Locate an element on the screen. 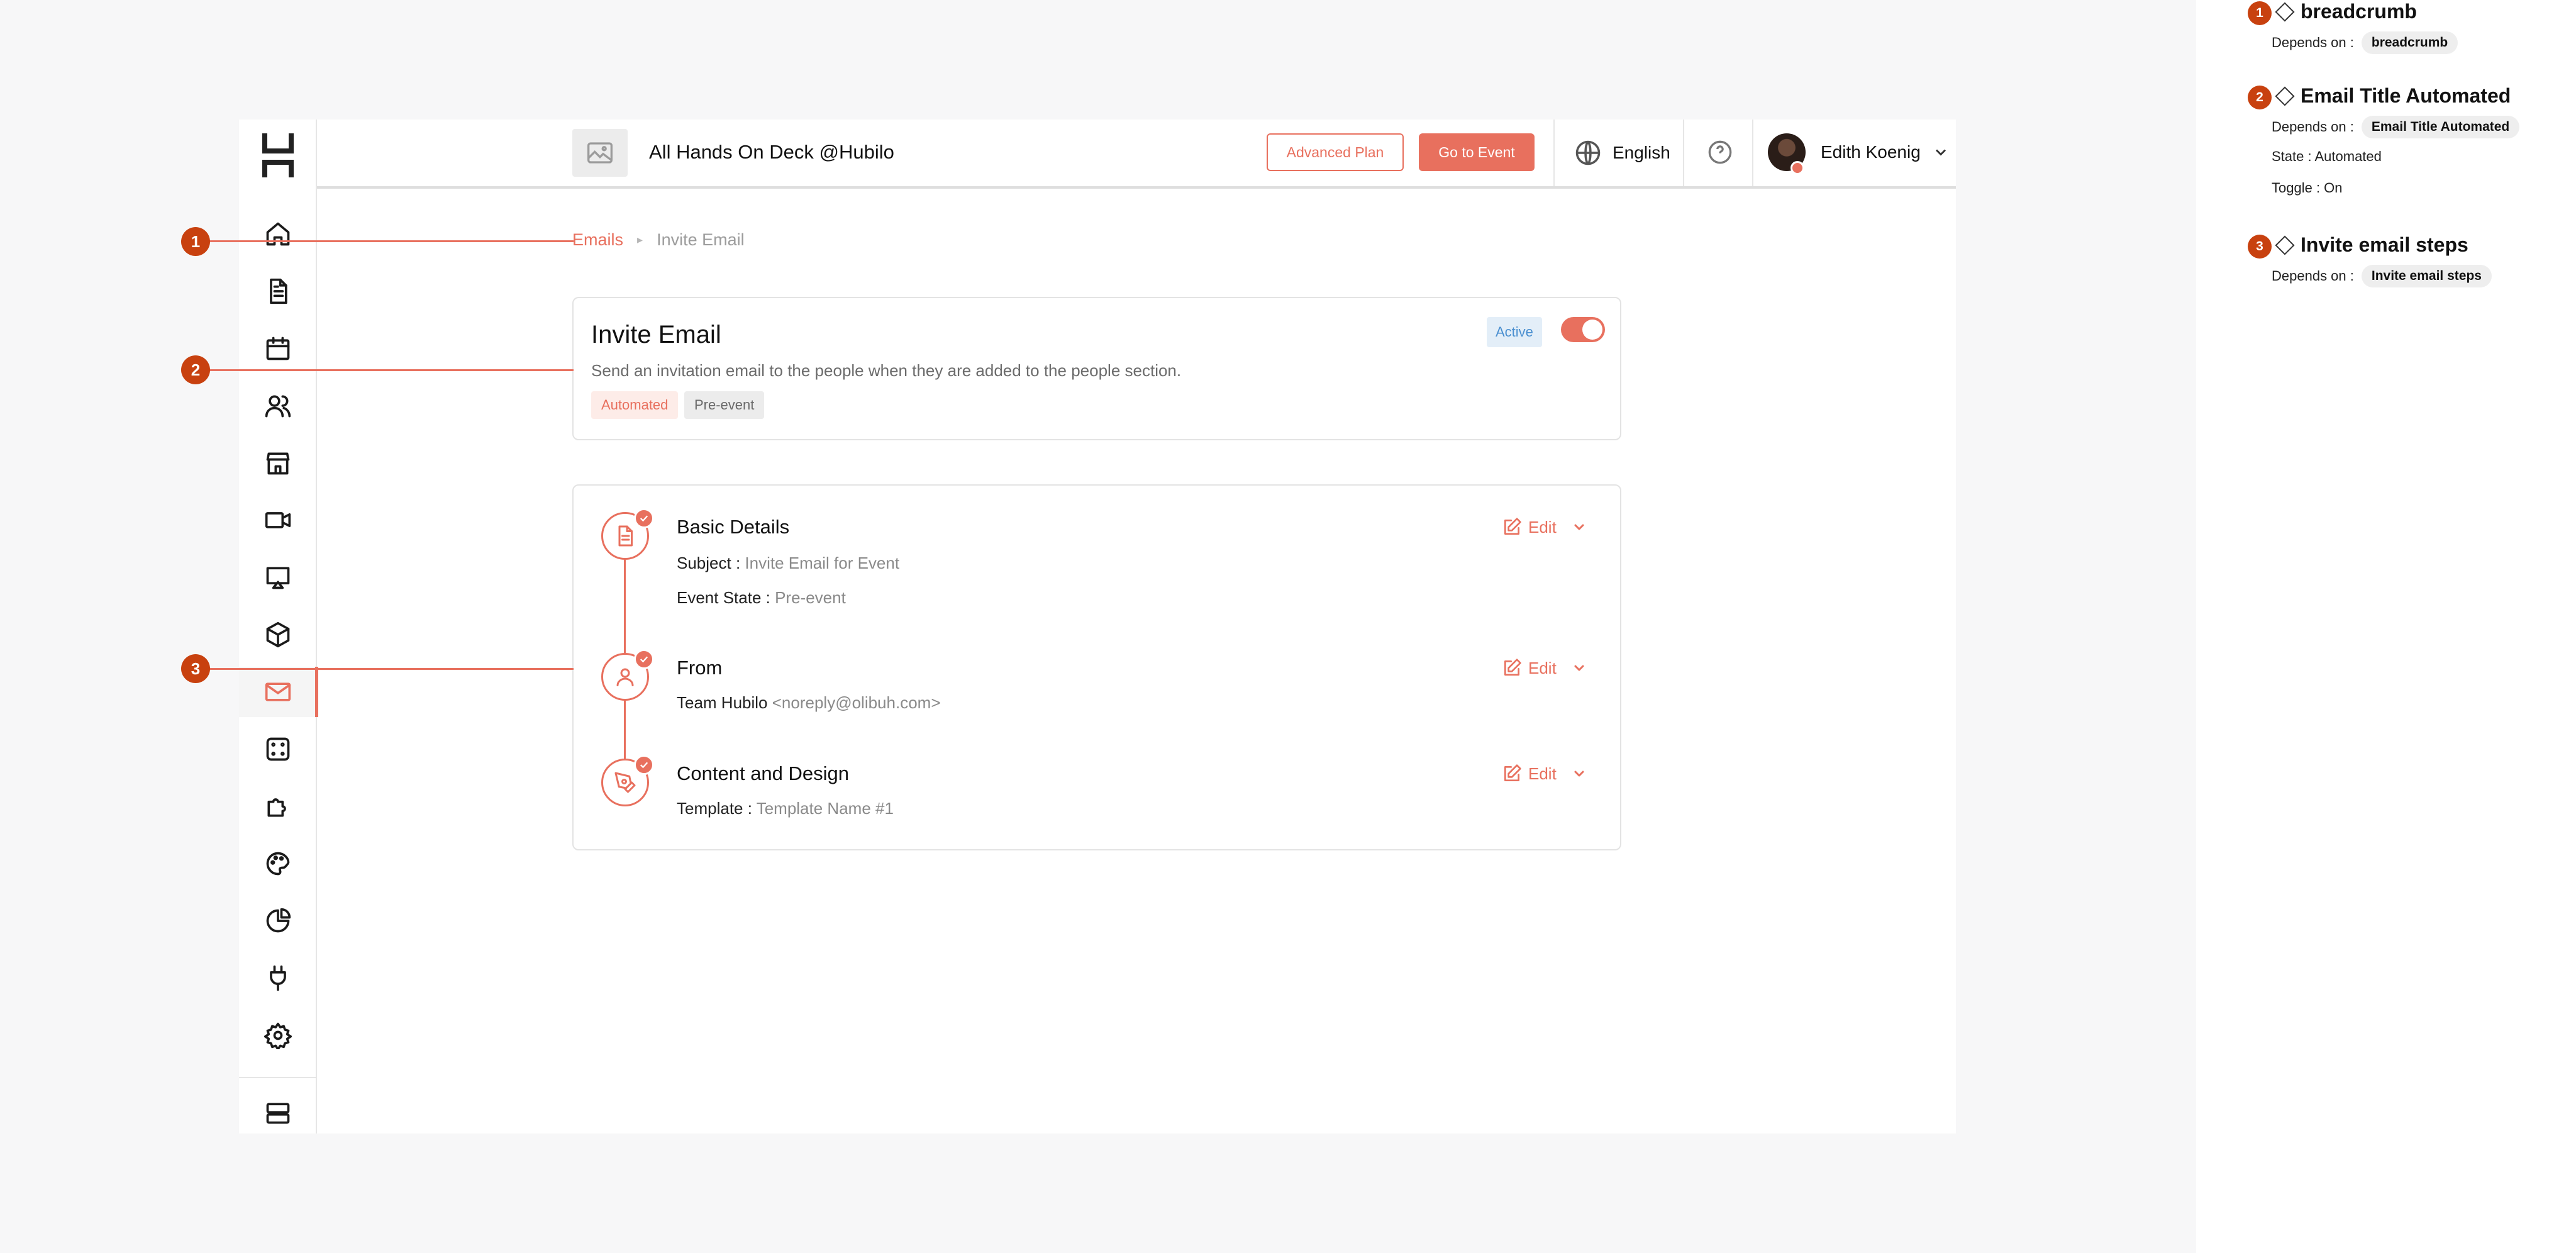 Image resolution: width=2576 pixels, height=1253 pixels. email-title: Invite Email is located at coordinates (656, 335).